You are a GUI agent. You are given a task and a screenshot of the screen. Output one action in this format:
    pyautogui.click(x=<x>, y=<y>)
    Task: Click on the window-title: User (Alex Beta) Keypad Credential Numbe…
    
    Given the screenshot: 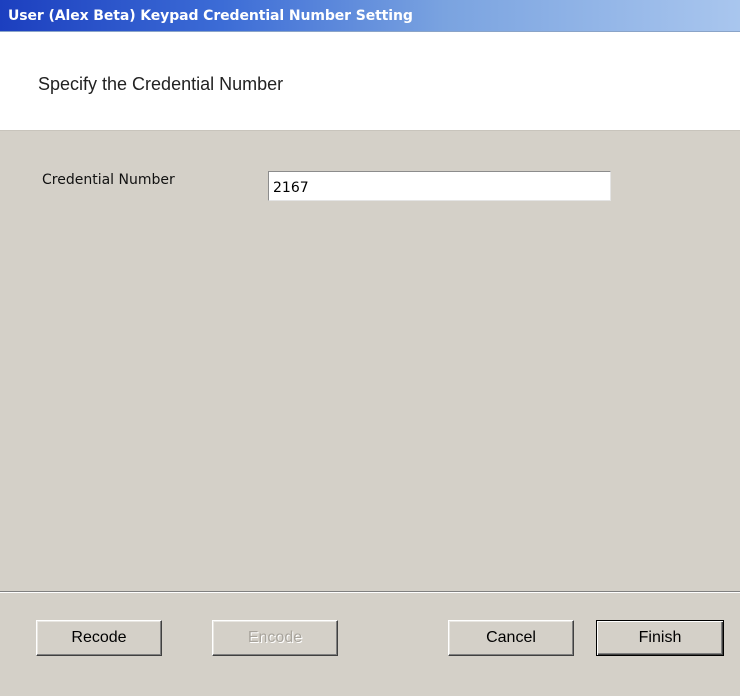 What is the action you would take?
    pyautogui.click(x=210, y=16)
    